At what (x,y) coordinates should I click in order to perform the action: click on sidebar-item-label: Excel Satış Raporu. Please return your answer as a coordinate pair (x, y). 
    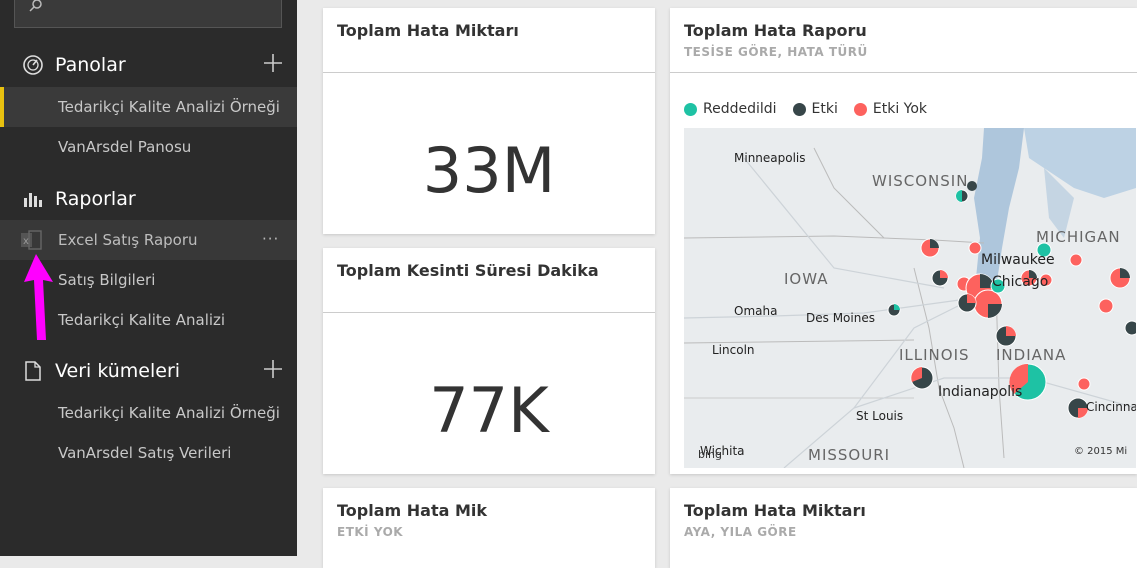
    Looking at the image, I should click on (128, 240).